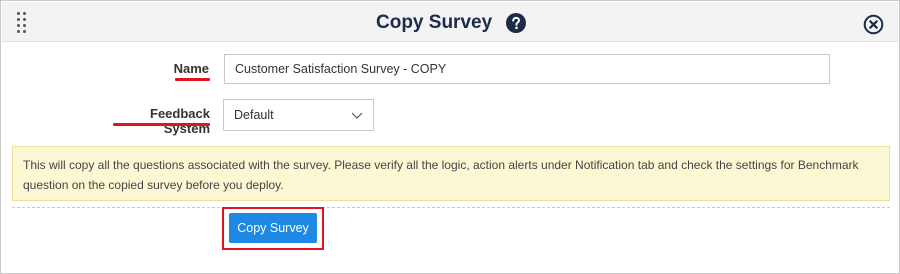 This screenshot has height=274, width=900. Describe the element at coordinates (298, 115) in the screenshot. I see `feedback-system-select: Default` at that location.